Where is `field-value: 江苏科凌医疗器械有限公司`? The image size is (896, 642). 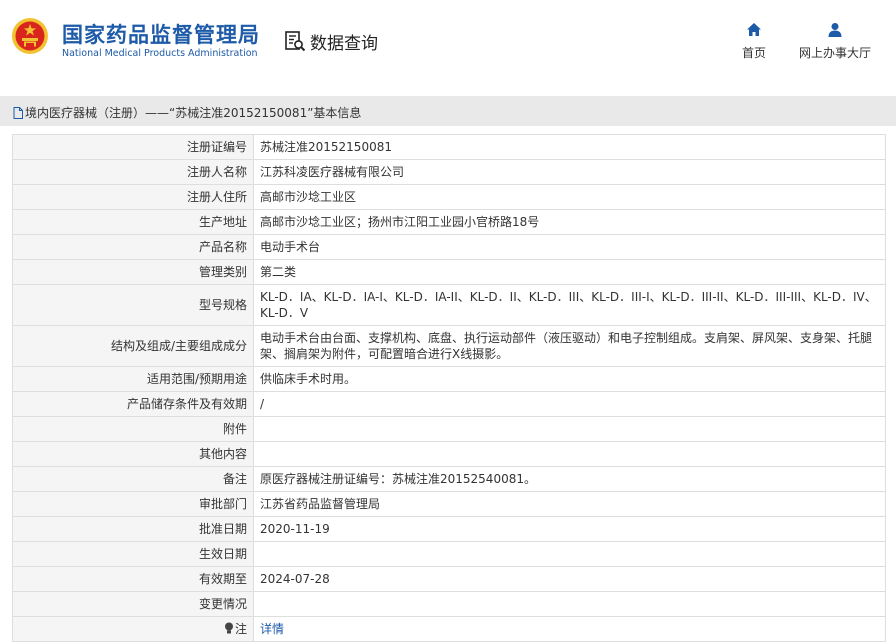 field-value: 江苏科凌医疗器械有限公司 is located at coordinates (569, 172).